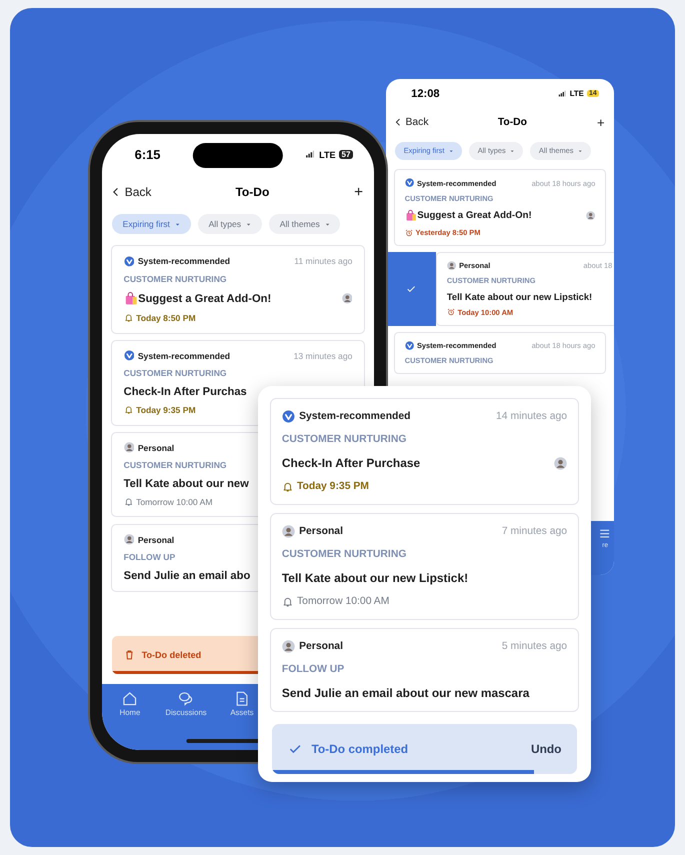 Image resolution: width=685 pixels, height=855 pixels. Describe the element at coordinates (186, 698) in the screenshot. I see `chat-bubbles-icon` at that location.